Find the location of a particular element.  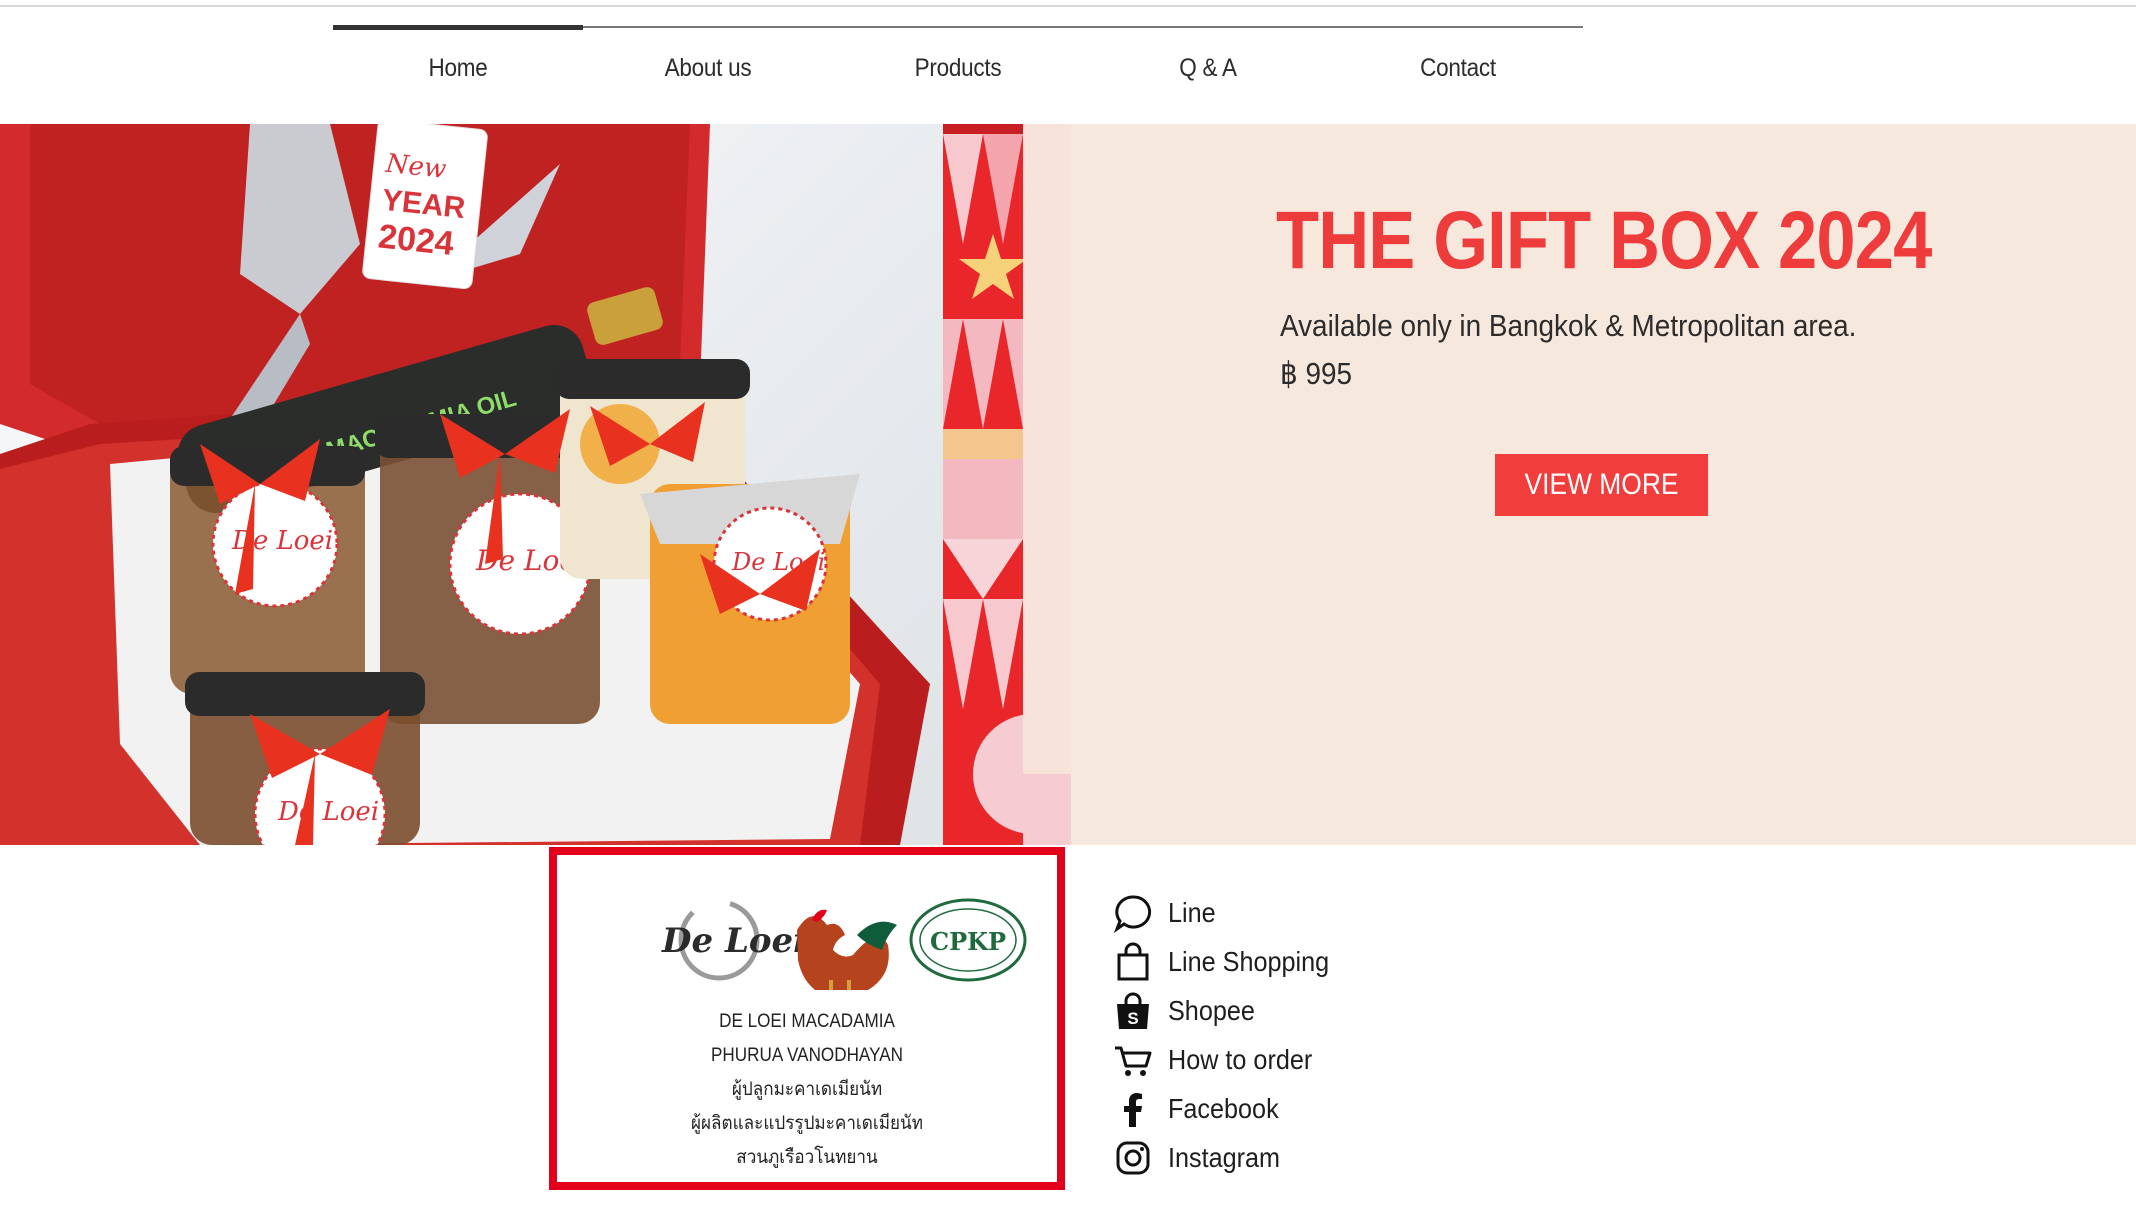

shopee-bag-icon: S is located at coordinates (1133, 1011).